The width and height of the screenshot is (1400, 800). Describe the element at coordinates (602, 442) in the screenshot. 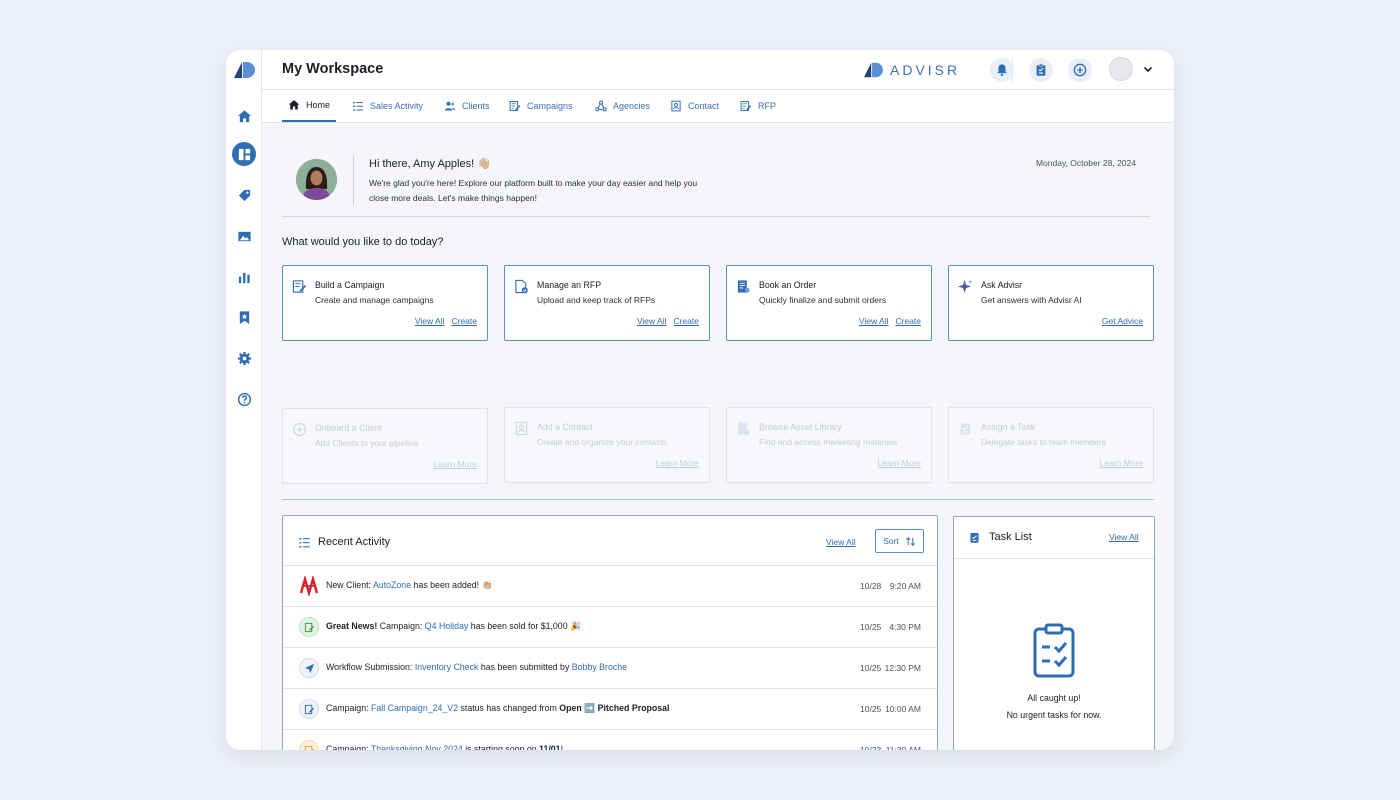

I see `card-description: Create and organize your contacts` at that location.